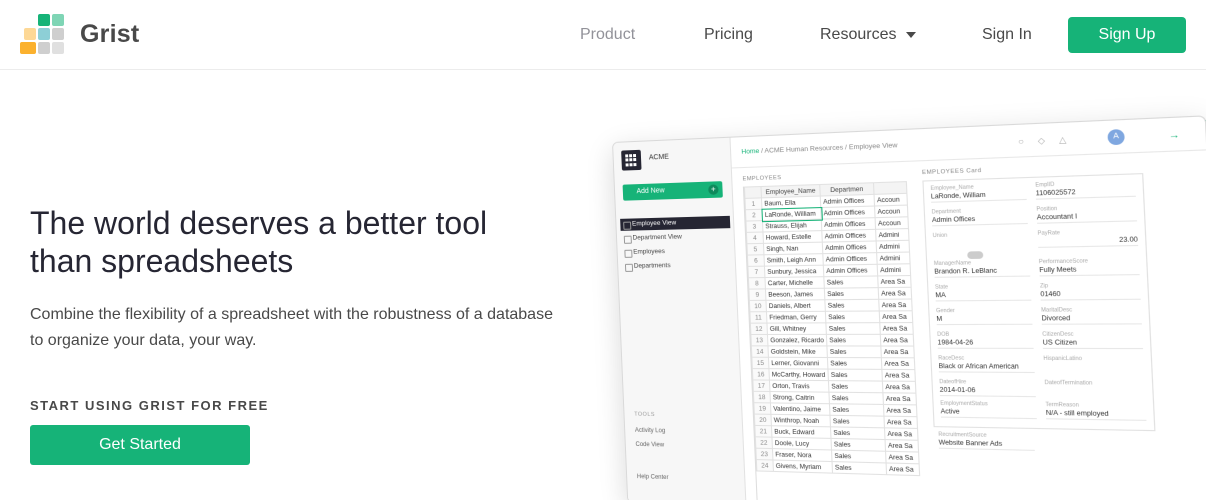 Image resolution: width=1206 pixels, height=500 pixels. I want to click on employee-name-cell: Lerner, Giovanni, so click(798, 363).